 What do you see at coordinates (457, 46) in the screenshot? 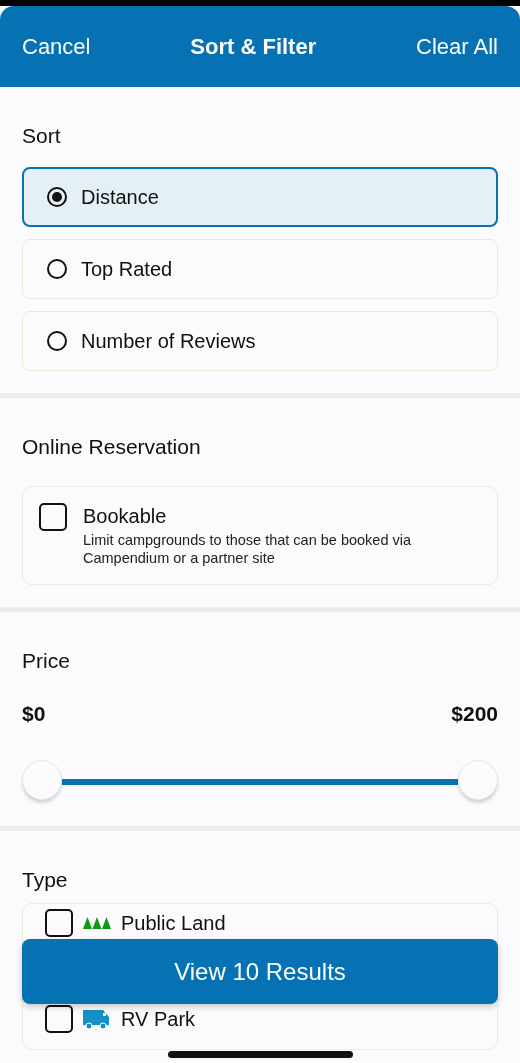
I see `clear-all-button: Clear All` at bounding box center [457, 46].